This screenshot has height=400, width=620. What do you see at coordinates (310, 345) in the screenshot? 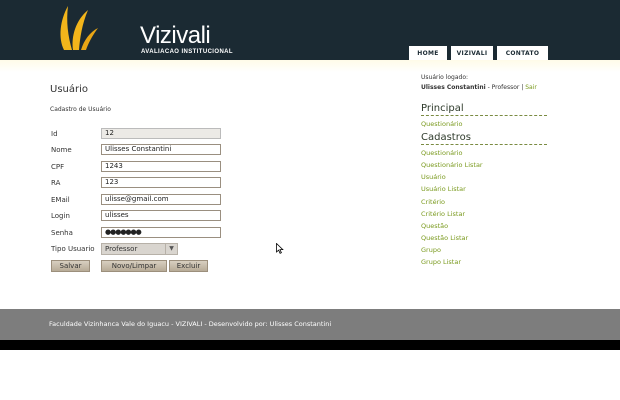
I see `footer-bar` at bounding box center [310, 345].